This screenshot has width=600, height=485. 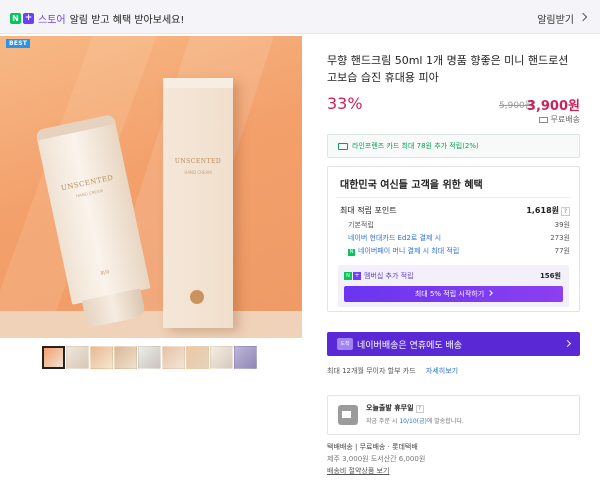 I want to click on naver-delivery-banner: 도착 네이버배송은 연휴에도 배송, so click(x=453, y=344).